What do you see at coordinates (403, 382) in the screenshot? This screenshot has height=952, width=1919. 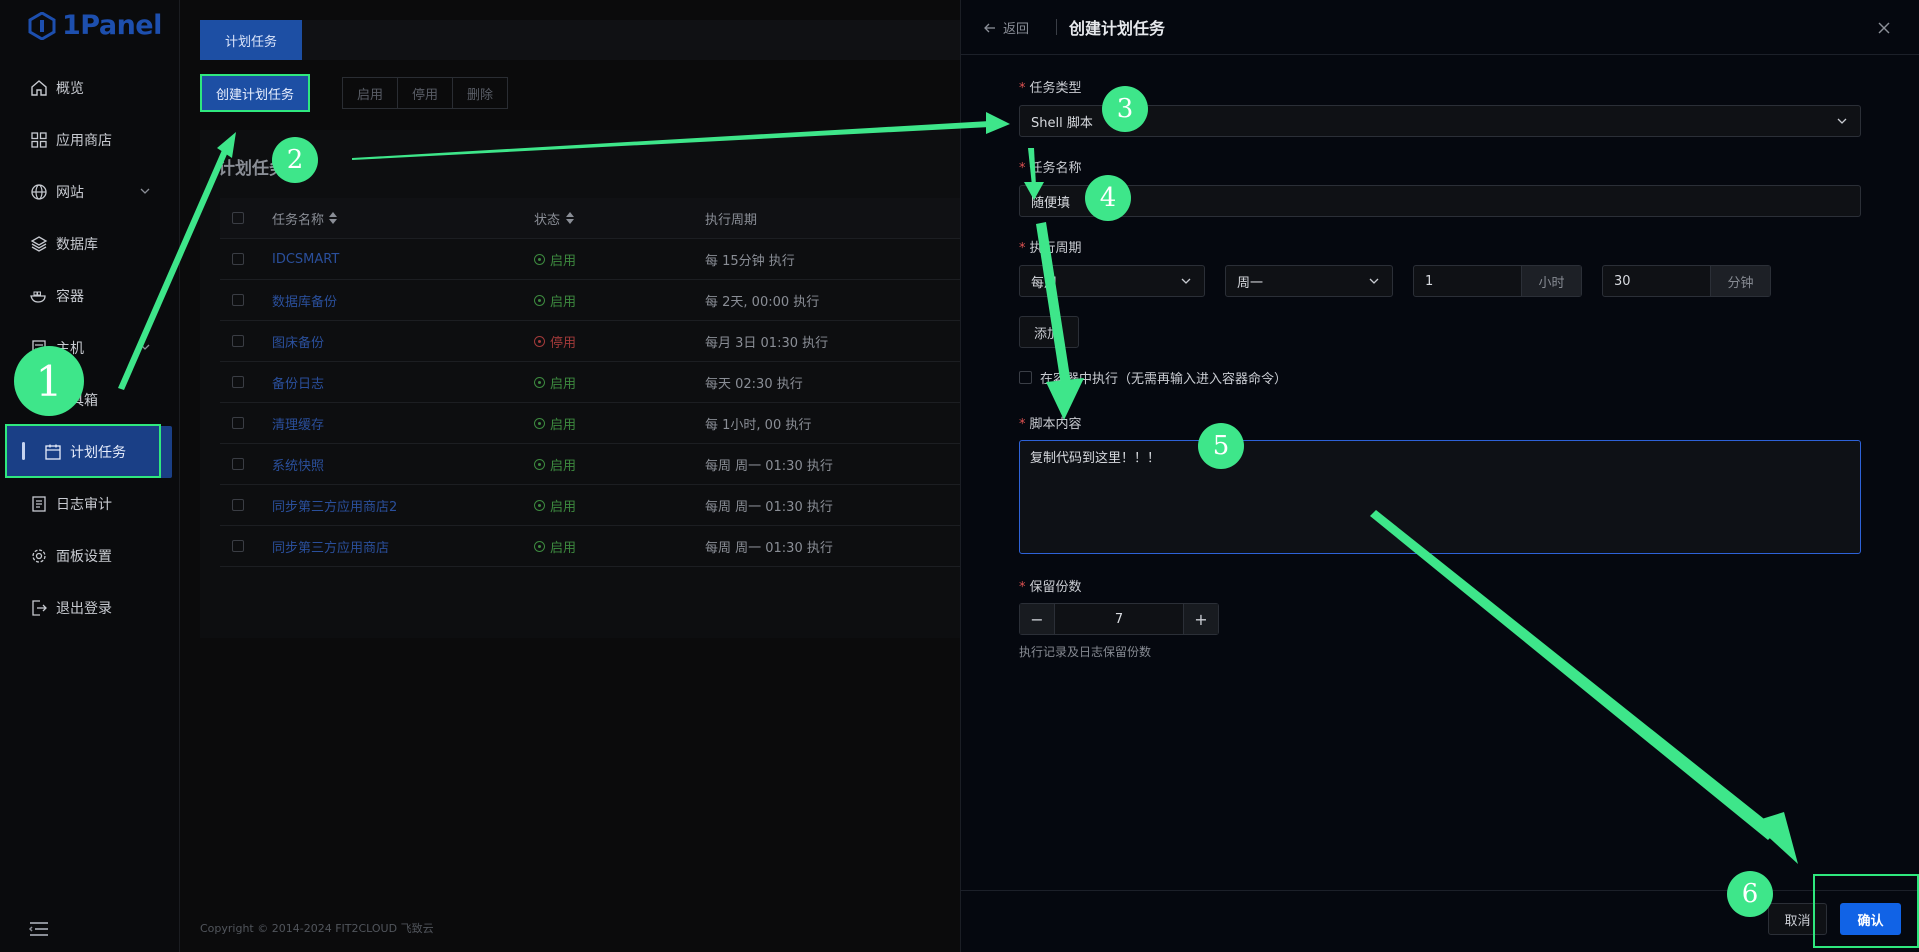 I see `task-name-link: 备份日志` at bounding box center [403, 382].